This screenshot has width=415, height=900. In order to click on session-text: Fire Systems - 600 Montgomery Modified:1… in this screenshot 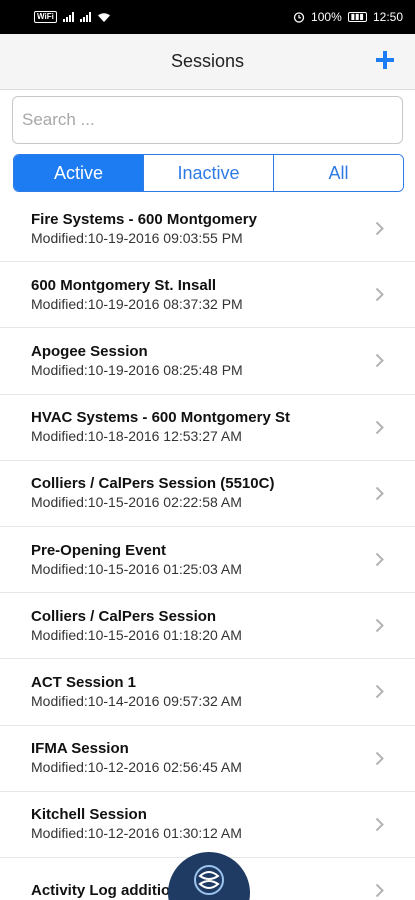, I will do `click(202, 229)`.